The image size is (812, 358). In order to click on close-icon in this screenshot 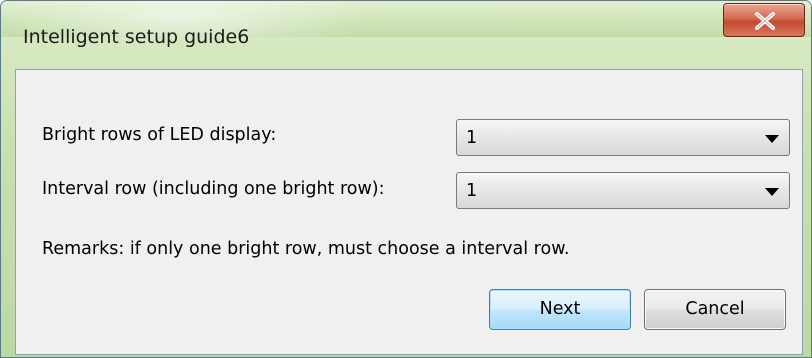, I will do `click(765, 21)`.